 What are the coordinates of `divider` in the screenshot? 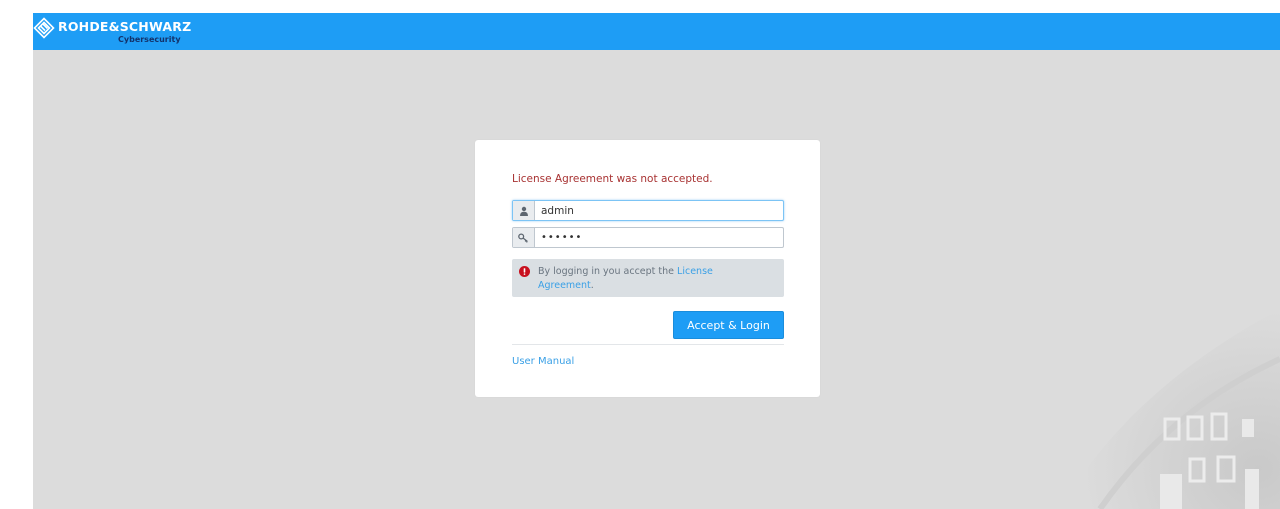 It's located at (648, 344).